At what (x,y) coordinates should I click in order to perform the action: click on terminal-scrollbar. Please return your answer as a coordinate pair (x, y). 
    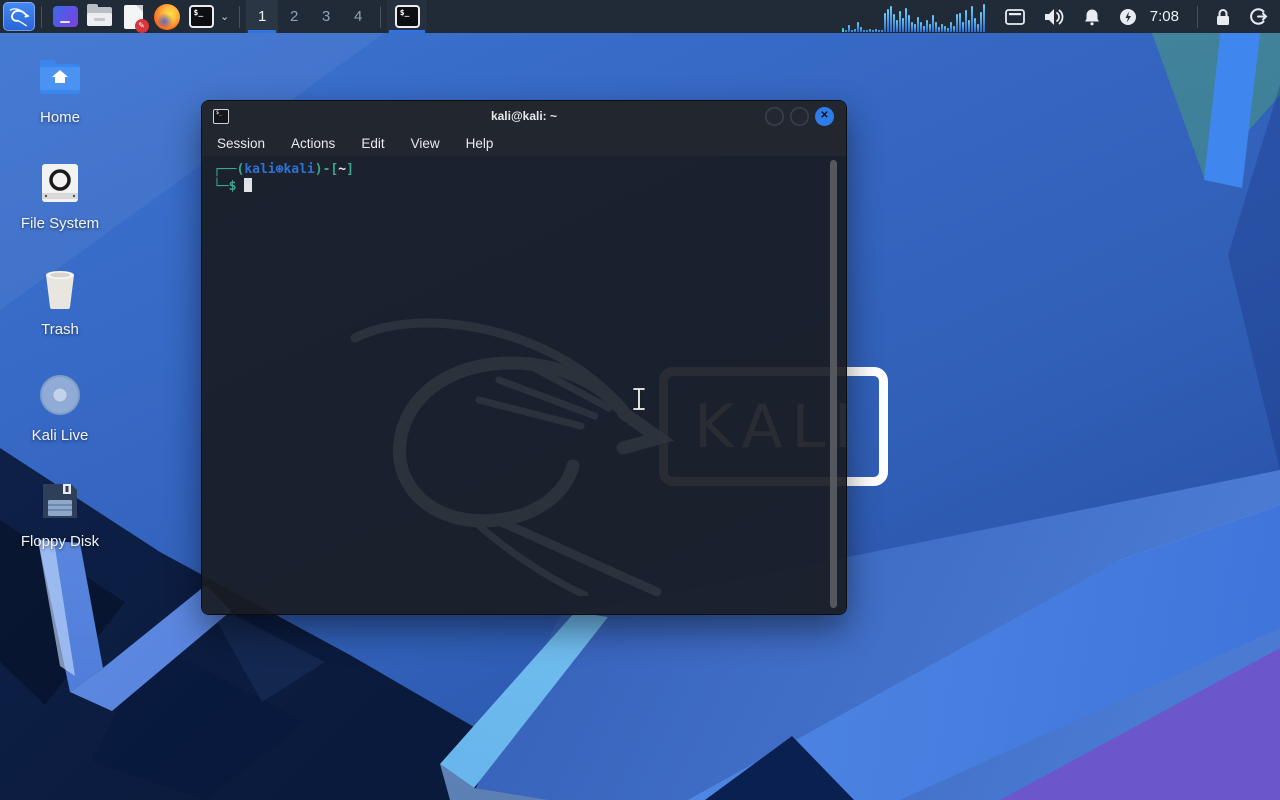
    Looking at the image, I should click on (833, 384).